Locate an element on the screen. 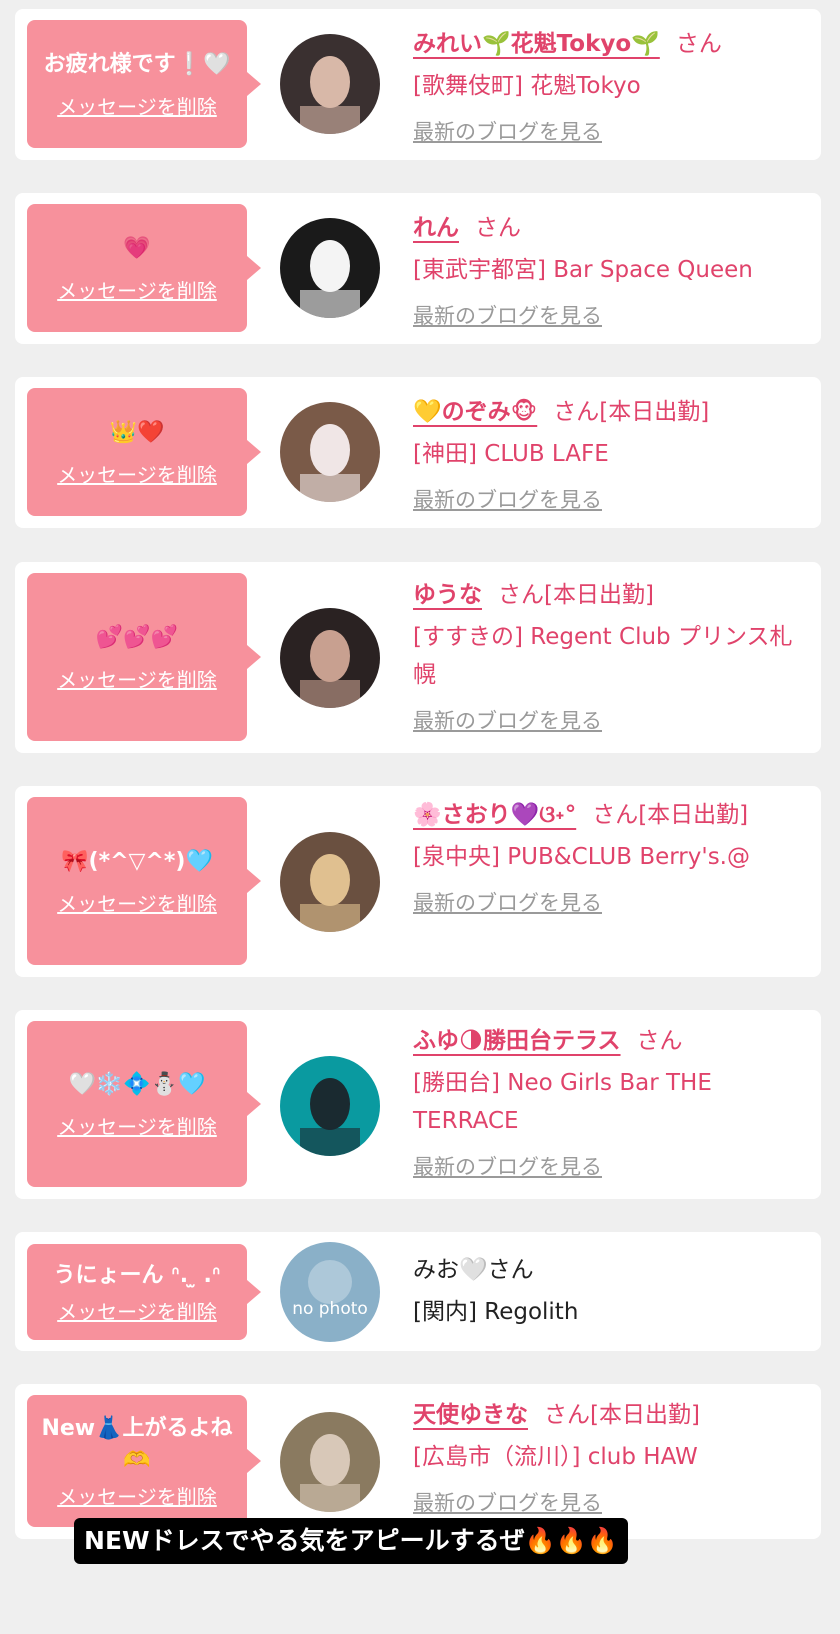 The width and height of the screenshot is (840, 1634). shop-name: [歌舞伎町] 花魁Tokyo is located at coordinates (527, 86).